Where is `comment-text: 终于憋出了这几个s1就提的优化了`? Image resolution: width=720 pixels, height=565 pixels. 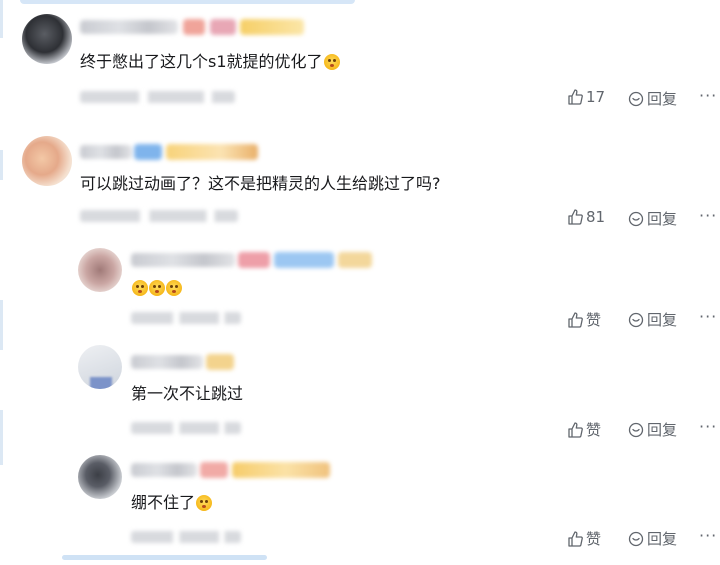
comment-text: 终于憋出了这几个s1就提的优化了 is located at coordinates (210, 62).